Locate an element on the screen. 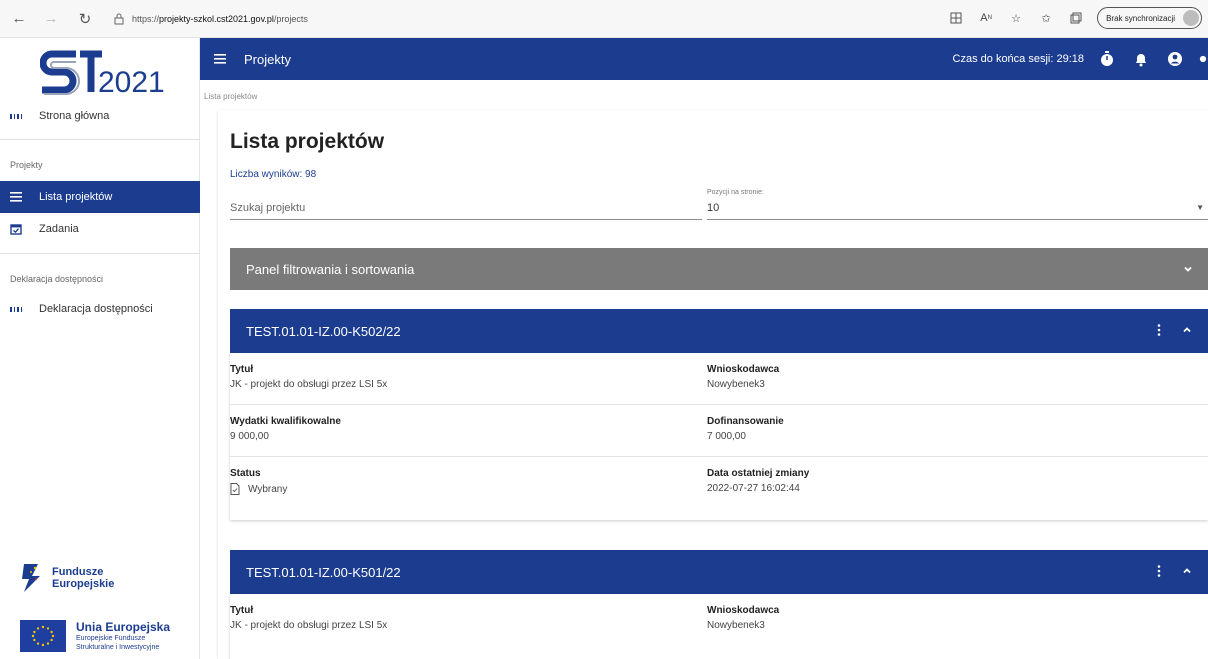 The width and height of the screenshot is (1208, 659). cst2021-logo: 2021 is located at coordinates (104, 72).